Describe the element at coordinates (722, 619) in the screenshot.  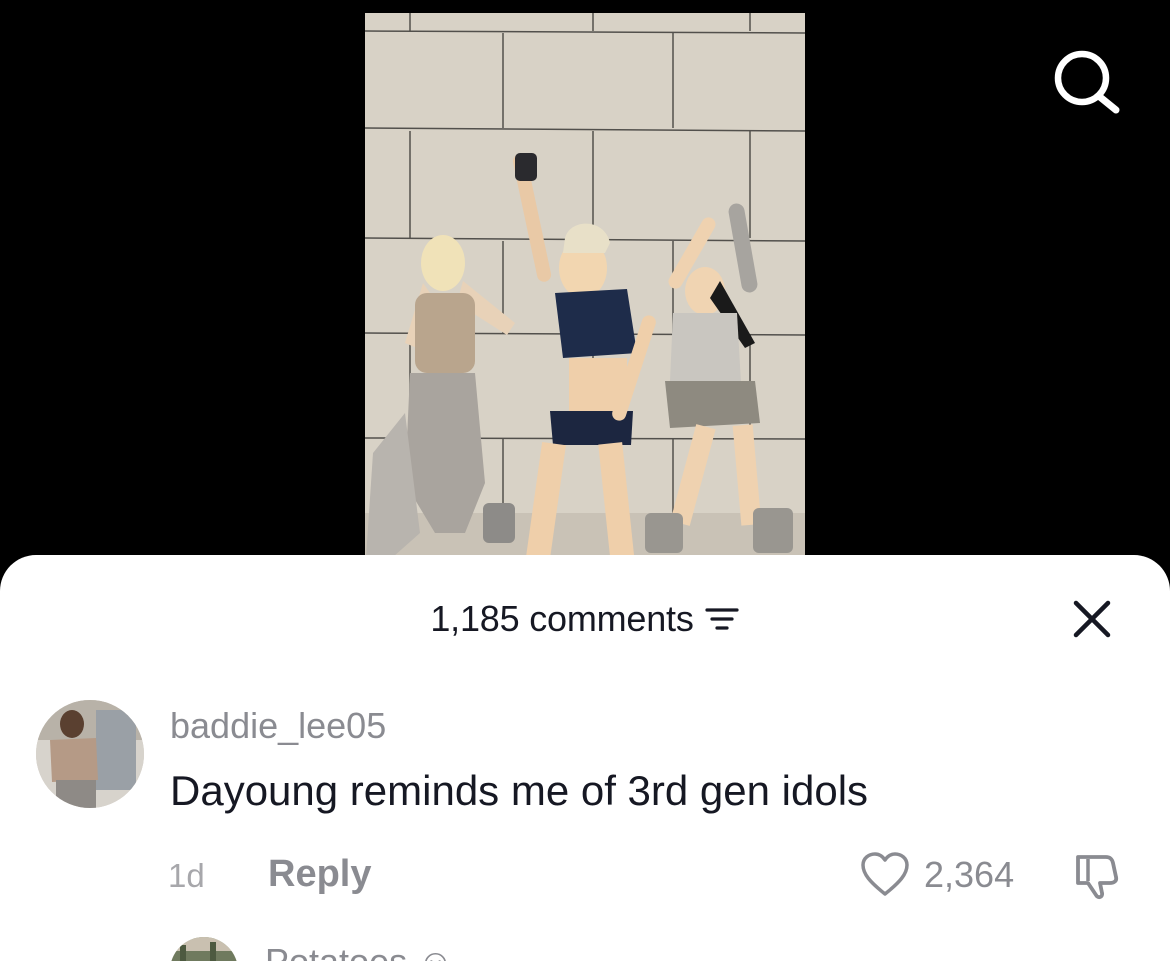
I see `filter-icon` at that location.